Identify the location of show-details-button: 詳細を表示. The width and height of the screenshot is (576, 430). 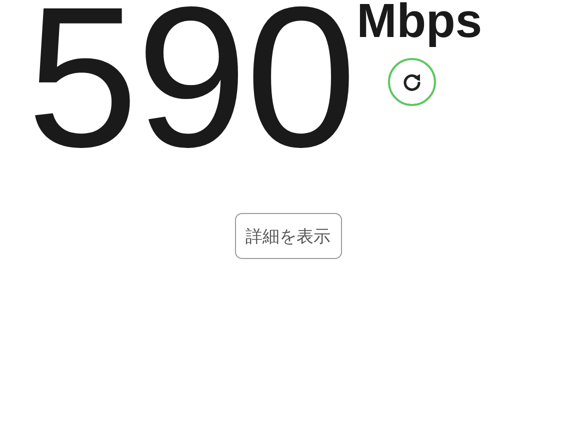
(288, 236).